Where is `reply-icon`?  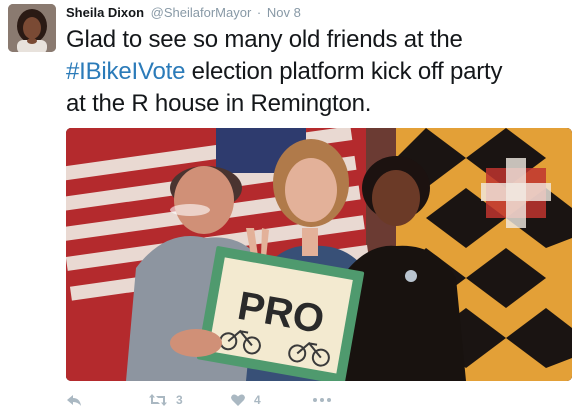 reply-icon is located at coordinates (74, 400).